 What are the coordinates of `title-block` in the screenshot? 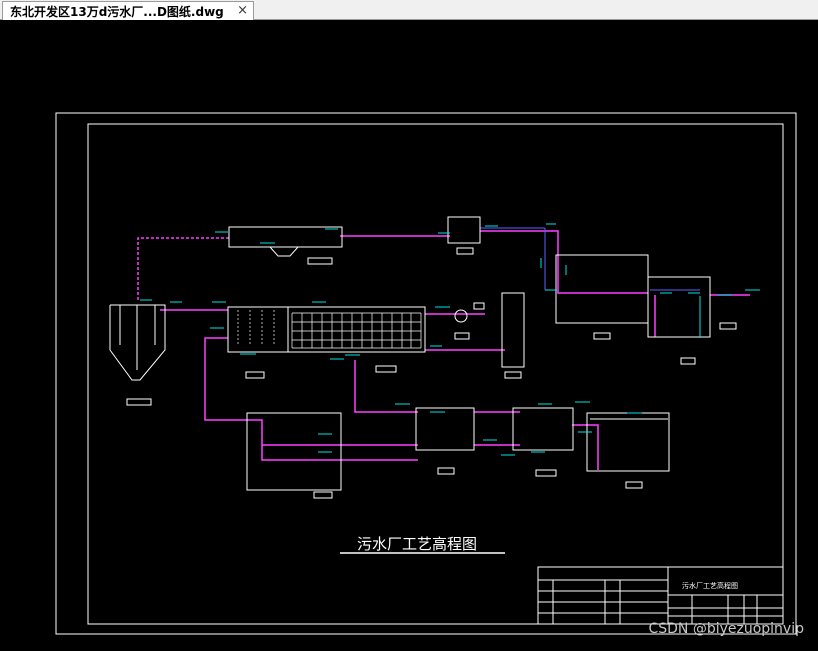 It's located at (660, 595).